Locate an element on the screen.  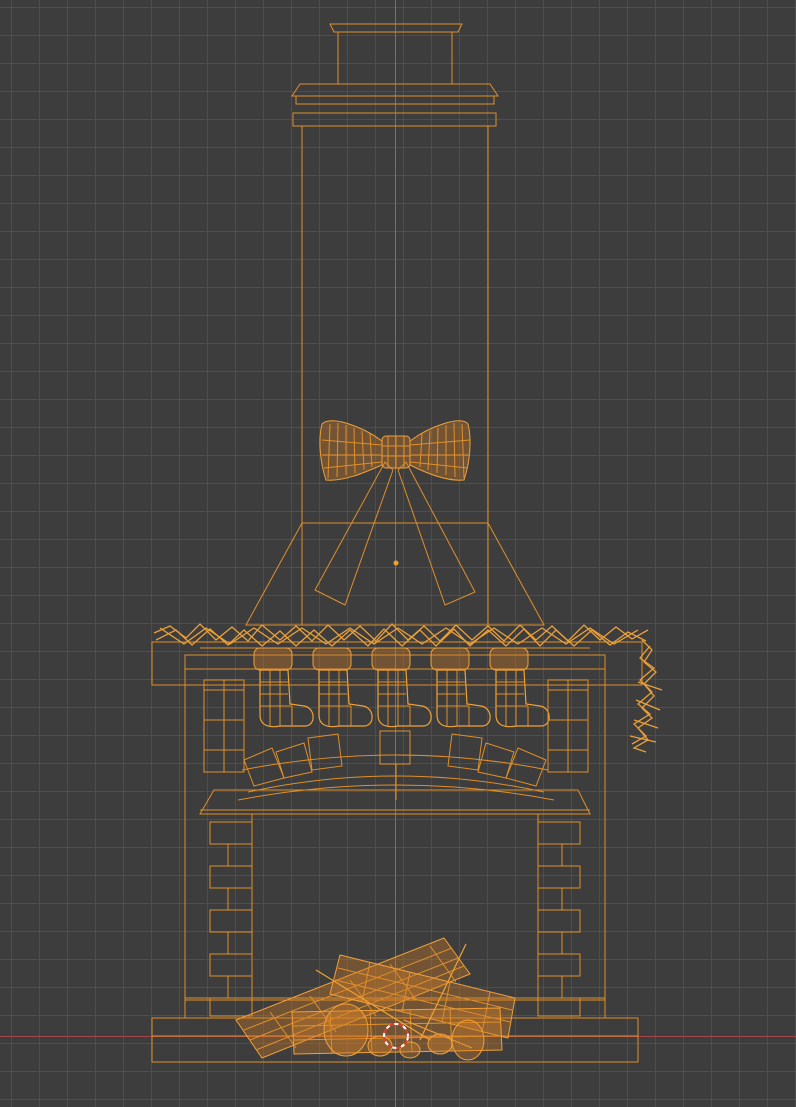
bricks-left is located at coordinates (231, 919).